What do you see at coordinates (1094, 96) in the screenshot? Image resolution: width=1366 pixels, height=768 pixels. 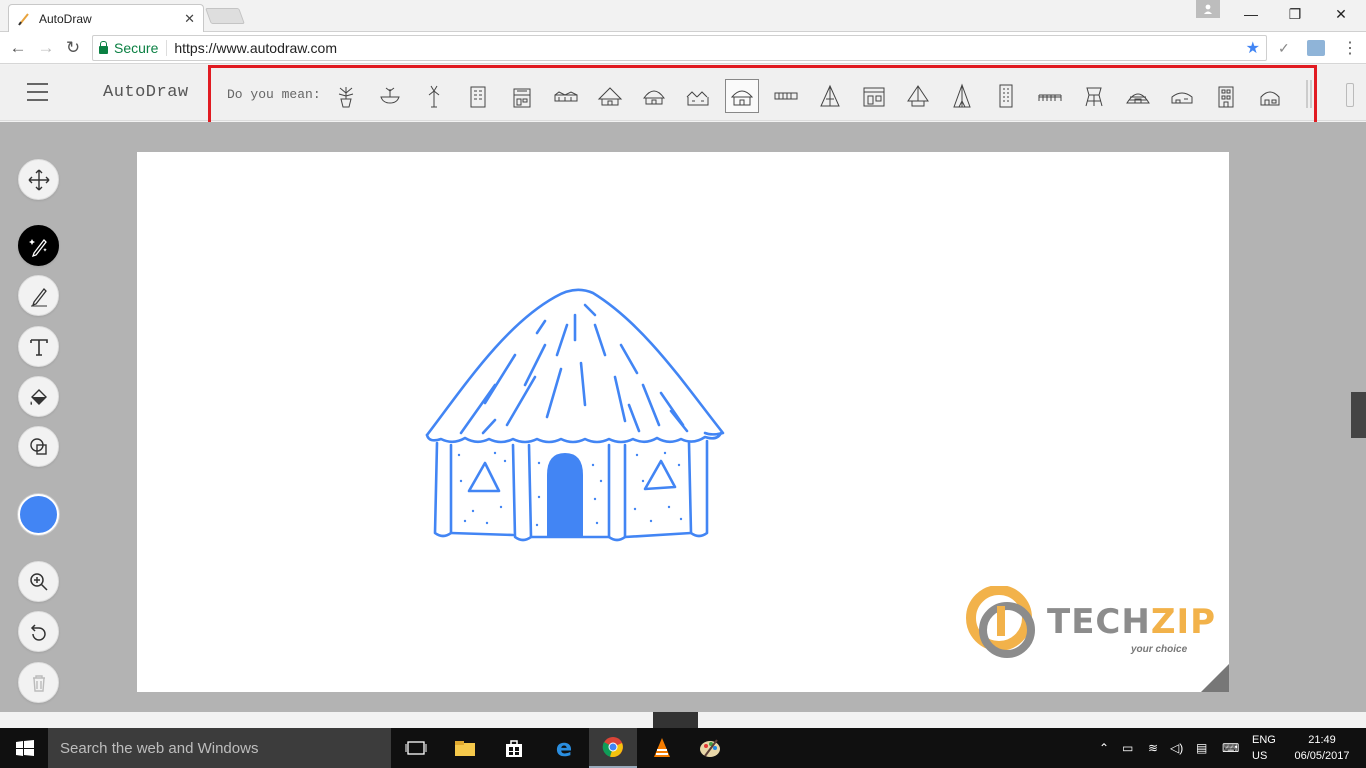 I see `suggestion-water-tower-icon` at bounding box center [1094, 96].